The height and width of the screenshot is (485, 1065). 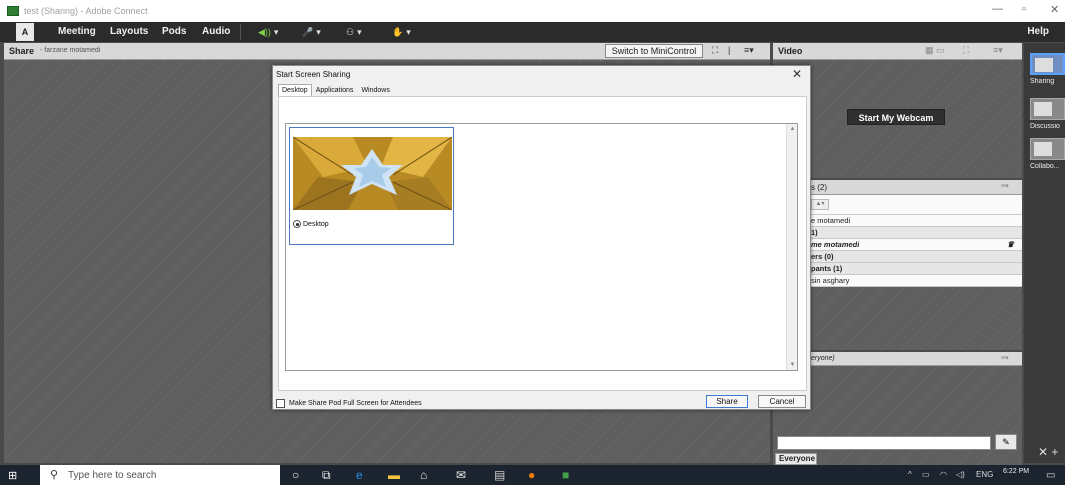 I want to click on fullscreen-checkbox-label: Make Share Pod Full Screen for Attendees, so click(x=355, y=403).